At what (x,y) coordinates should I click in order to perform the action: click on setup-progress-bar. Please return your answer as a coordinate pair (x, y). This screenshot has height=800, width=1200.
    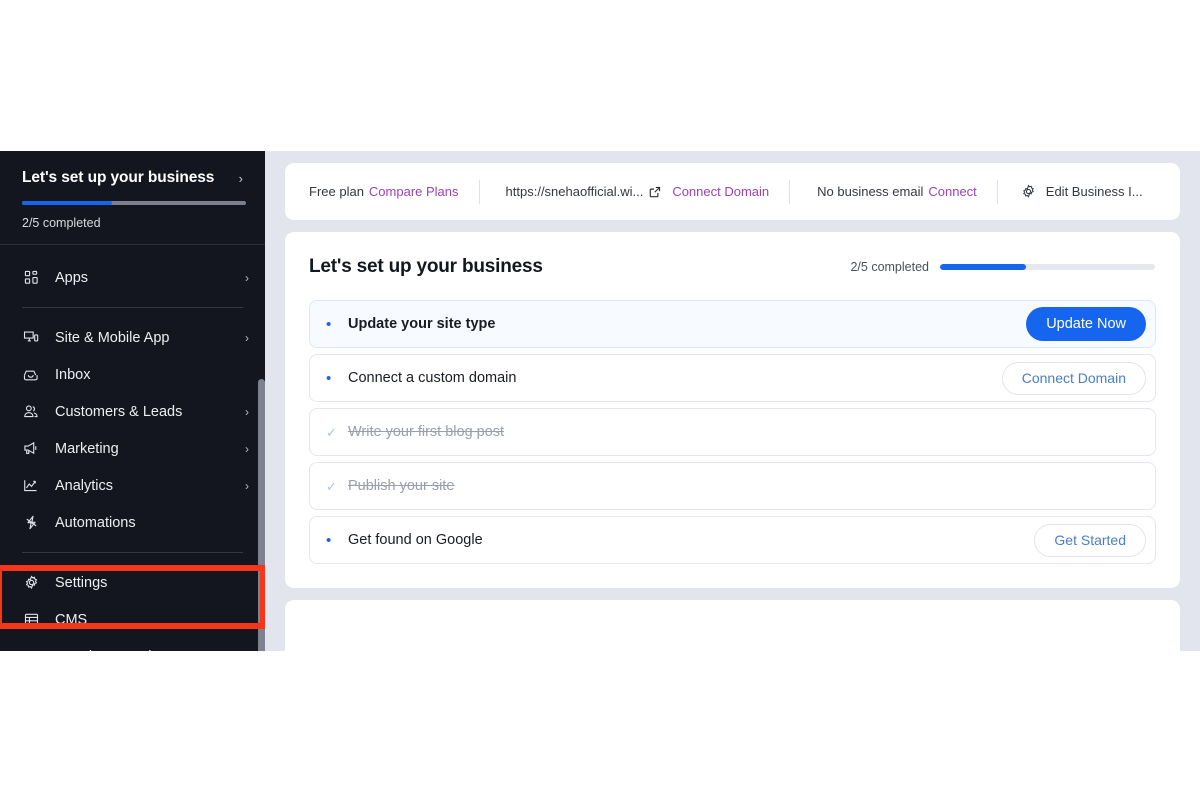
    Looking at the image, I should click on (1047, 267).